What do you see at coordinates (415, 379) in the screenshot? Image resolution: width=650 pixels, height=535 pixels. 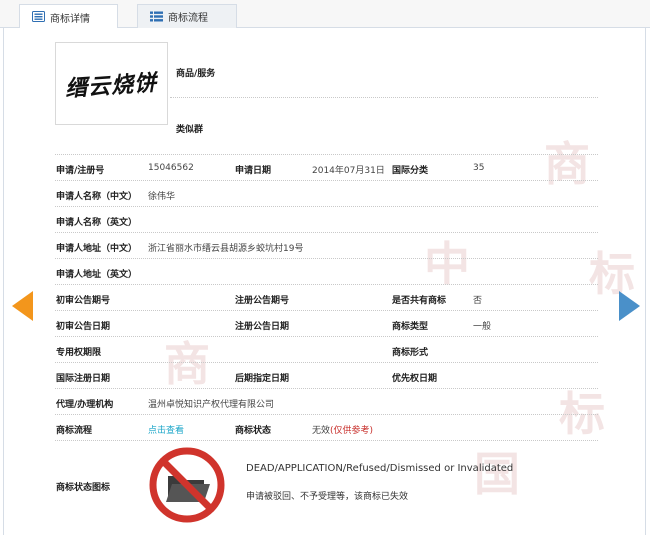 I see `priority-date-label: 优先权日期` at bounding box center [415, 379].